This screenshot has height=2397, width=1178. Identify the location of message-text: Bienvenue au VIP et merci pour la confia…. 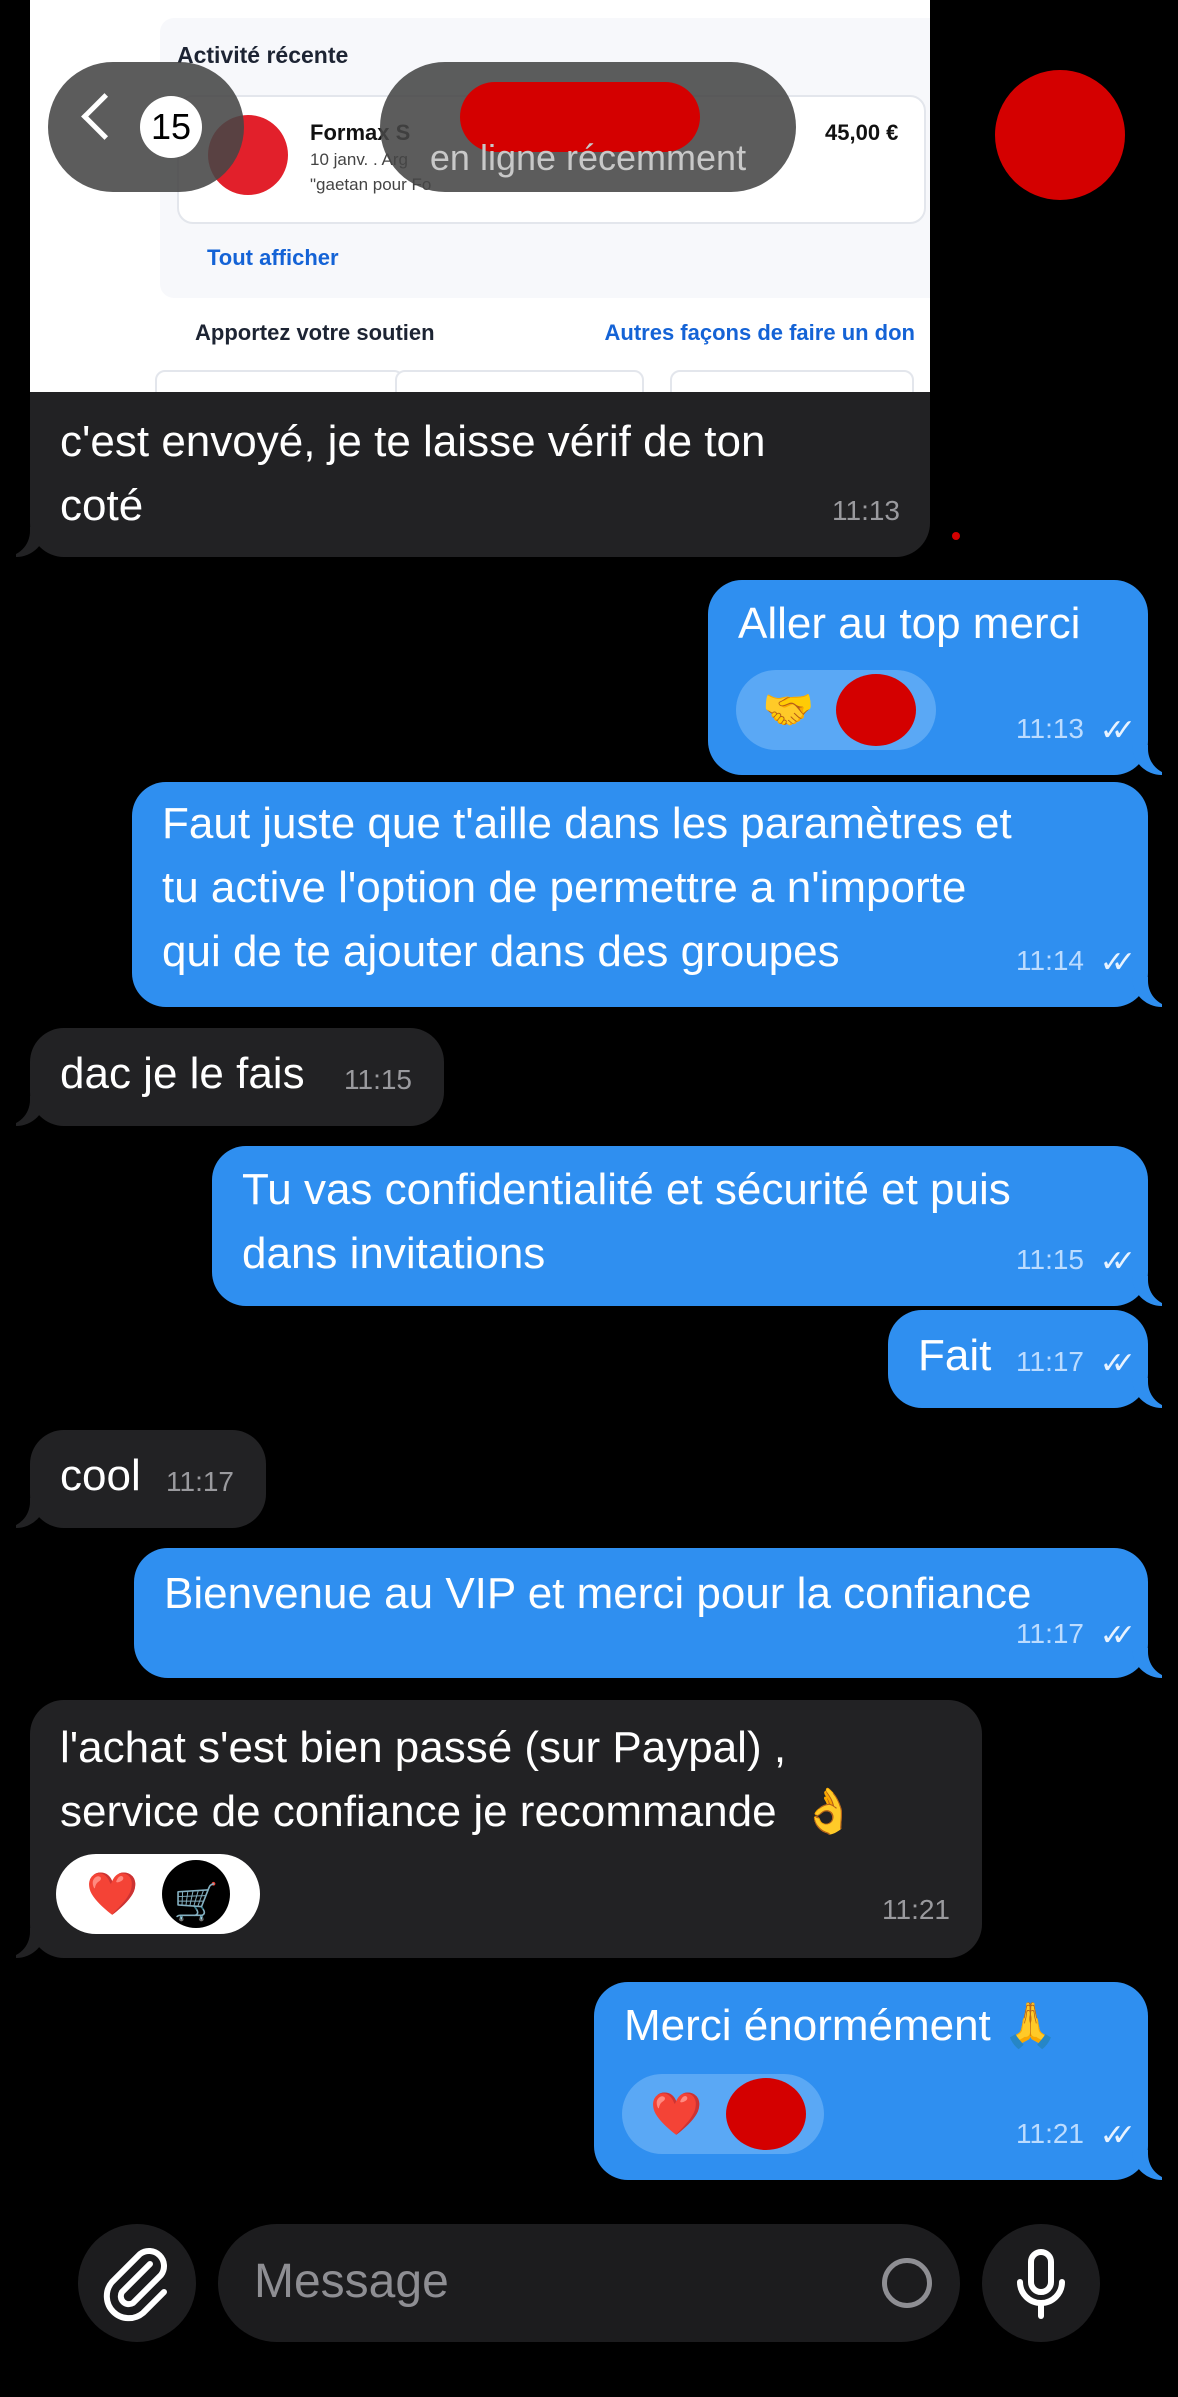
(598, 1593).